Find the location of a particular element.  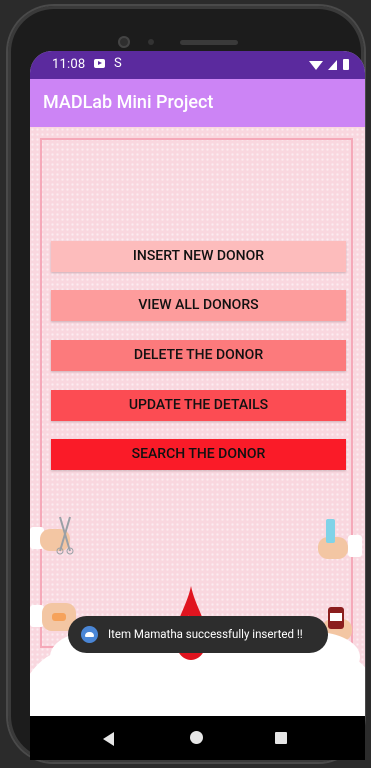

app-bar: MADLab Mini Project is located at coordinates (197, 103).